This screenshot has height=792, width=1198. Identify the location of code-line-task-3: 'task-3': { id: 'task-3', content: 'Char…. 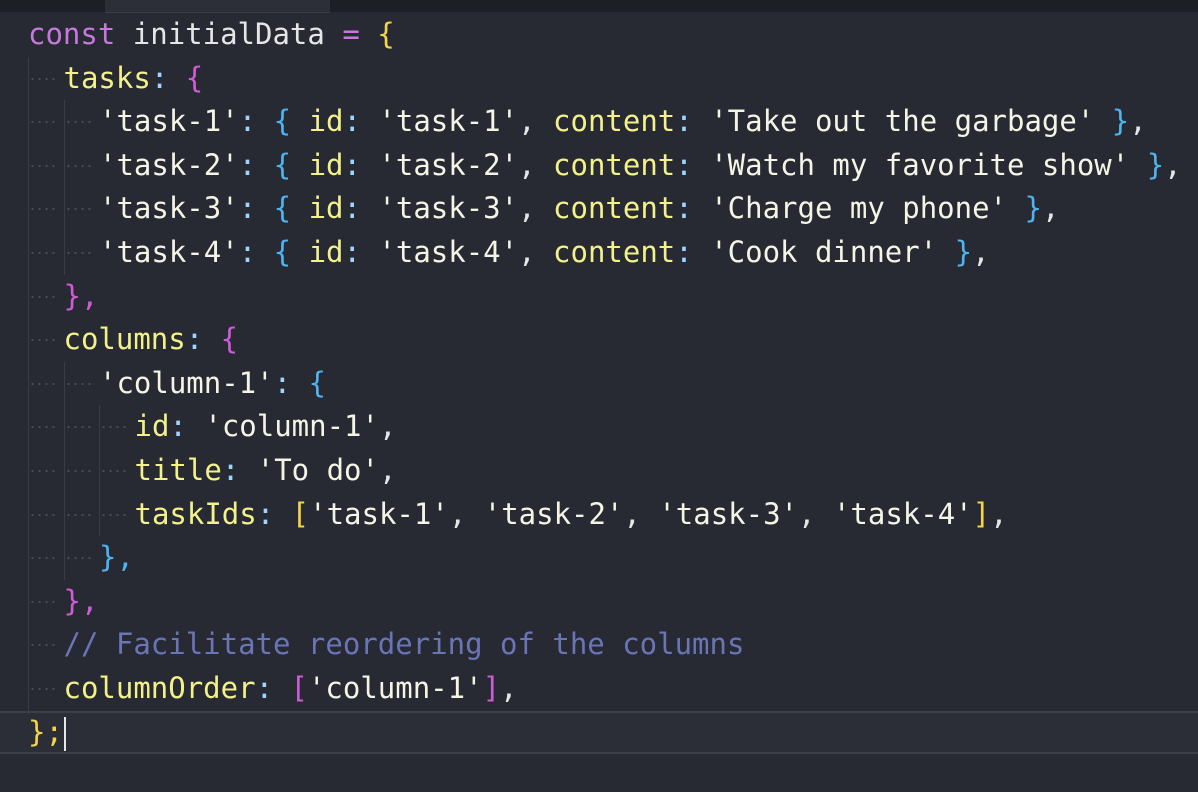
(599, 209).